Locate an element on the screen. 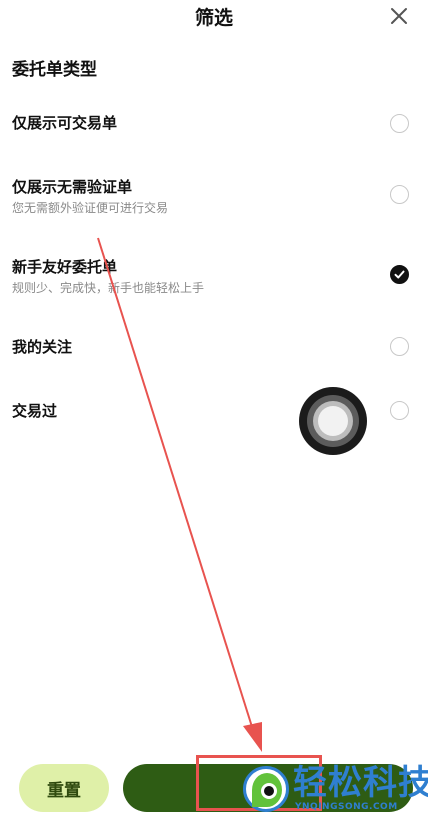 The image size is (428, 814). close-icon is located at coordinates (399, 16).